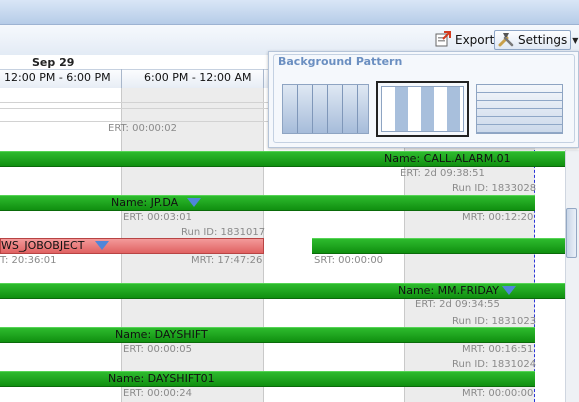 Image resolution: width=579 pixels, height=402 pixels. I want to click on job-name: Name: CALL.ALARM.01, so click(447, 158).